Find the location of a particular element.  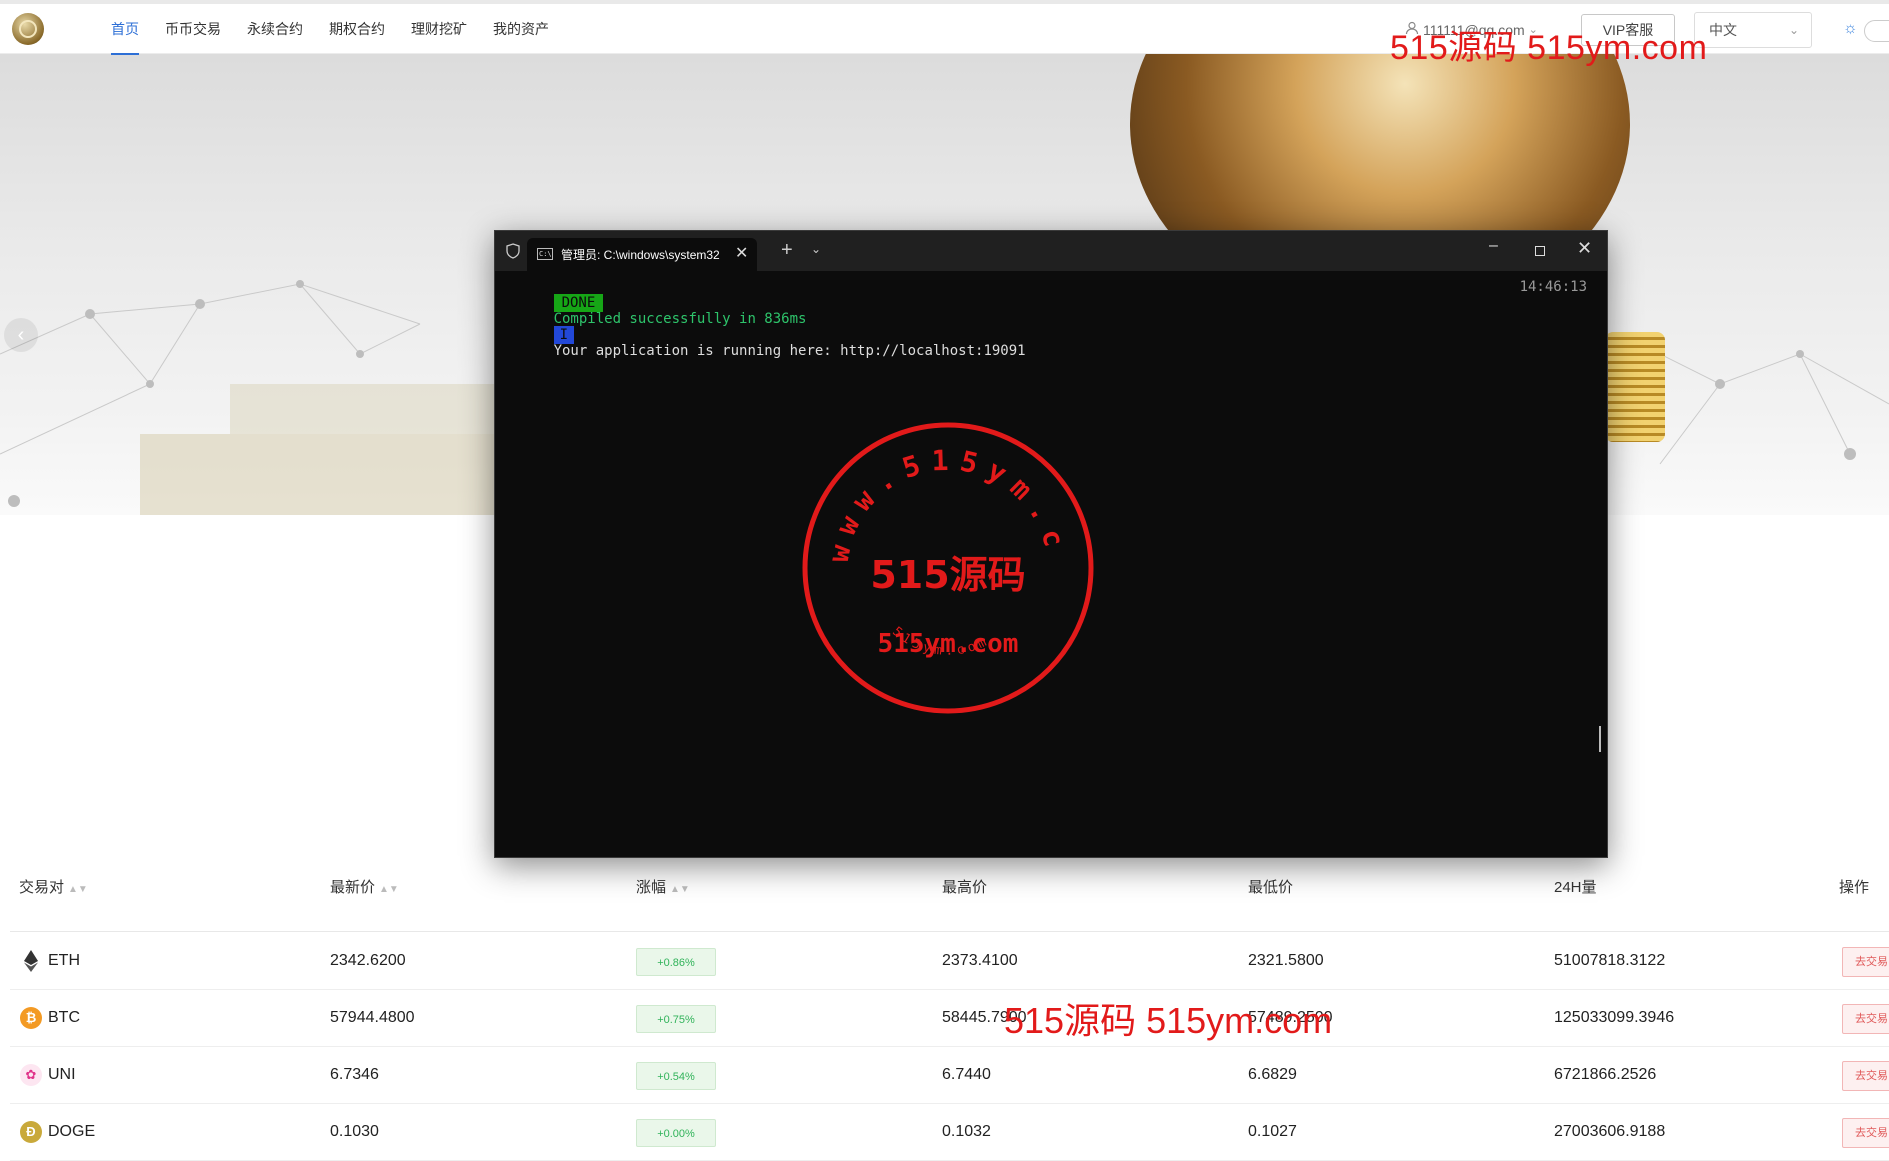

volume-24h: 27003606.9188 is located at coordinates (1610, 1131).